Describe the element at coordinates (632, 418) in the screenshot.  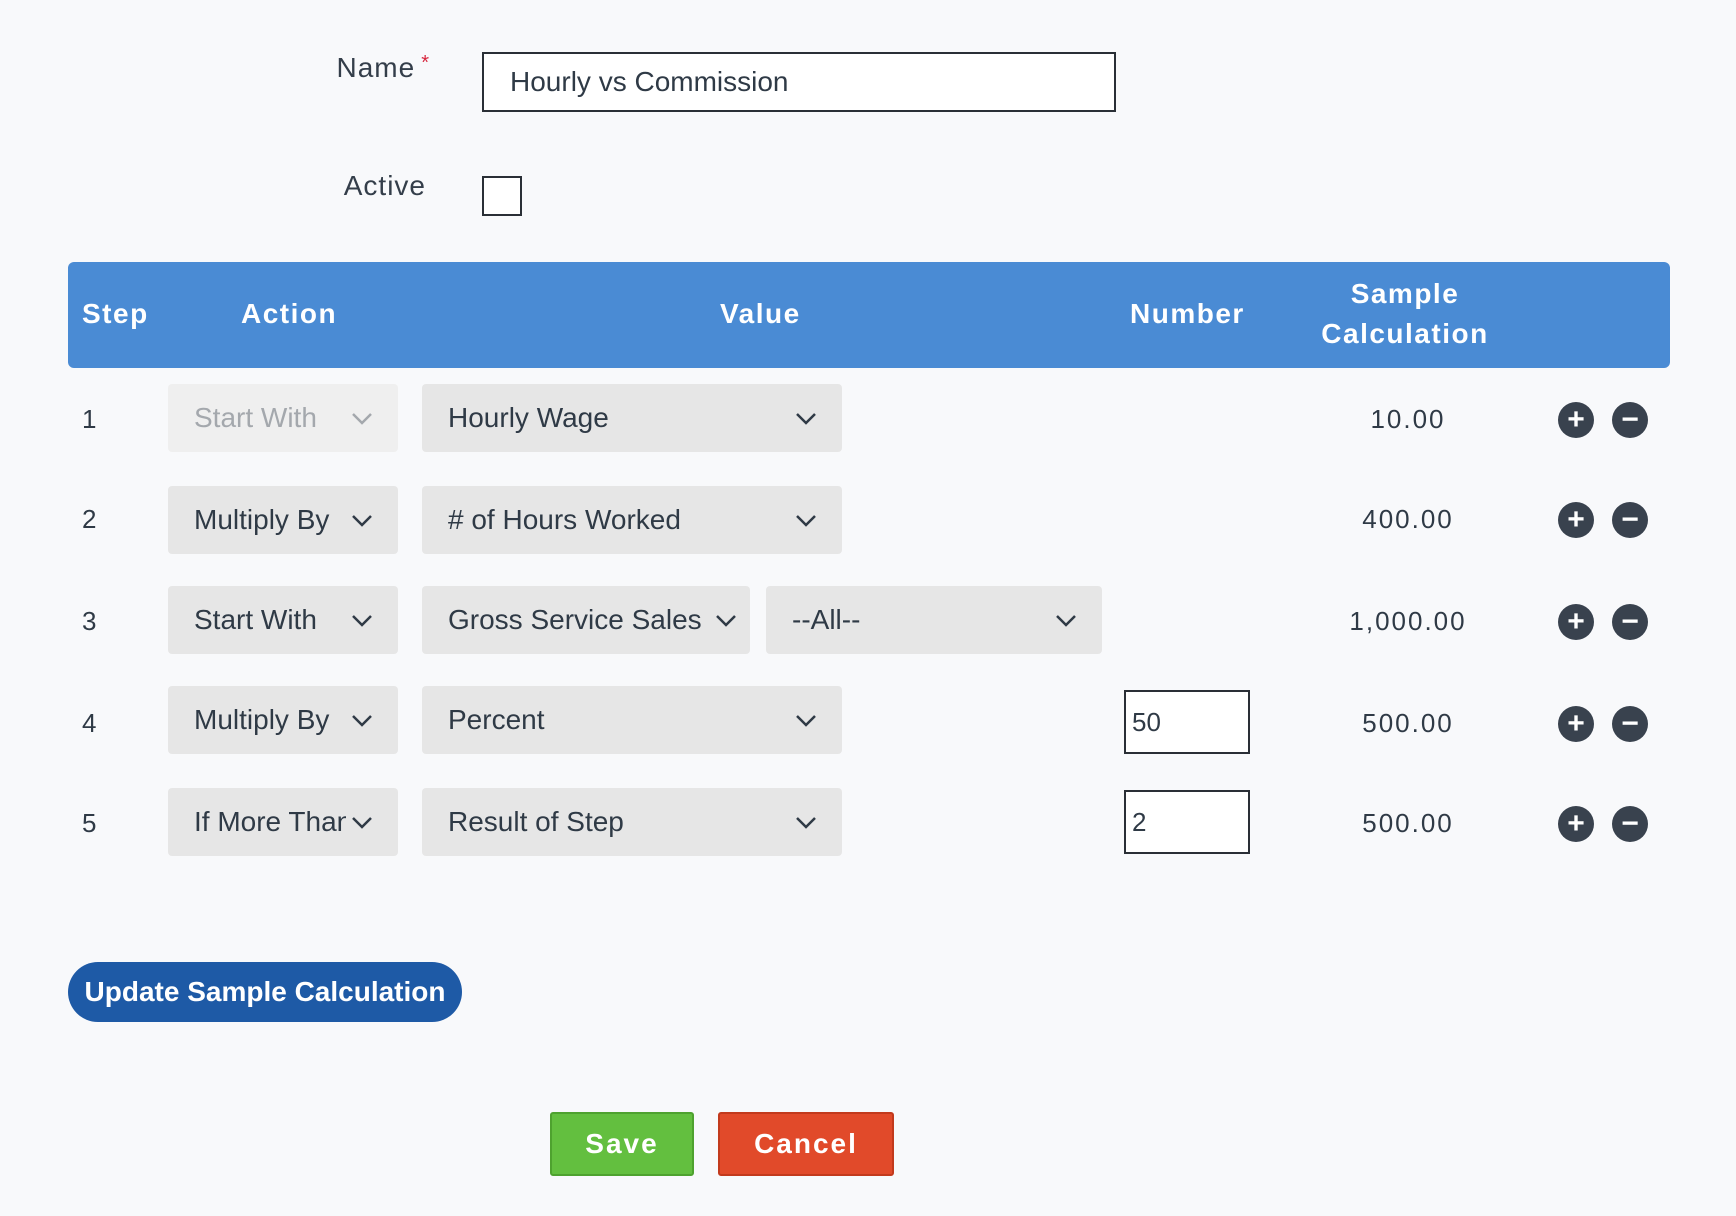
I see `value-select: Hourly Wage` at that location.